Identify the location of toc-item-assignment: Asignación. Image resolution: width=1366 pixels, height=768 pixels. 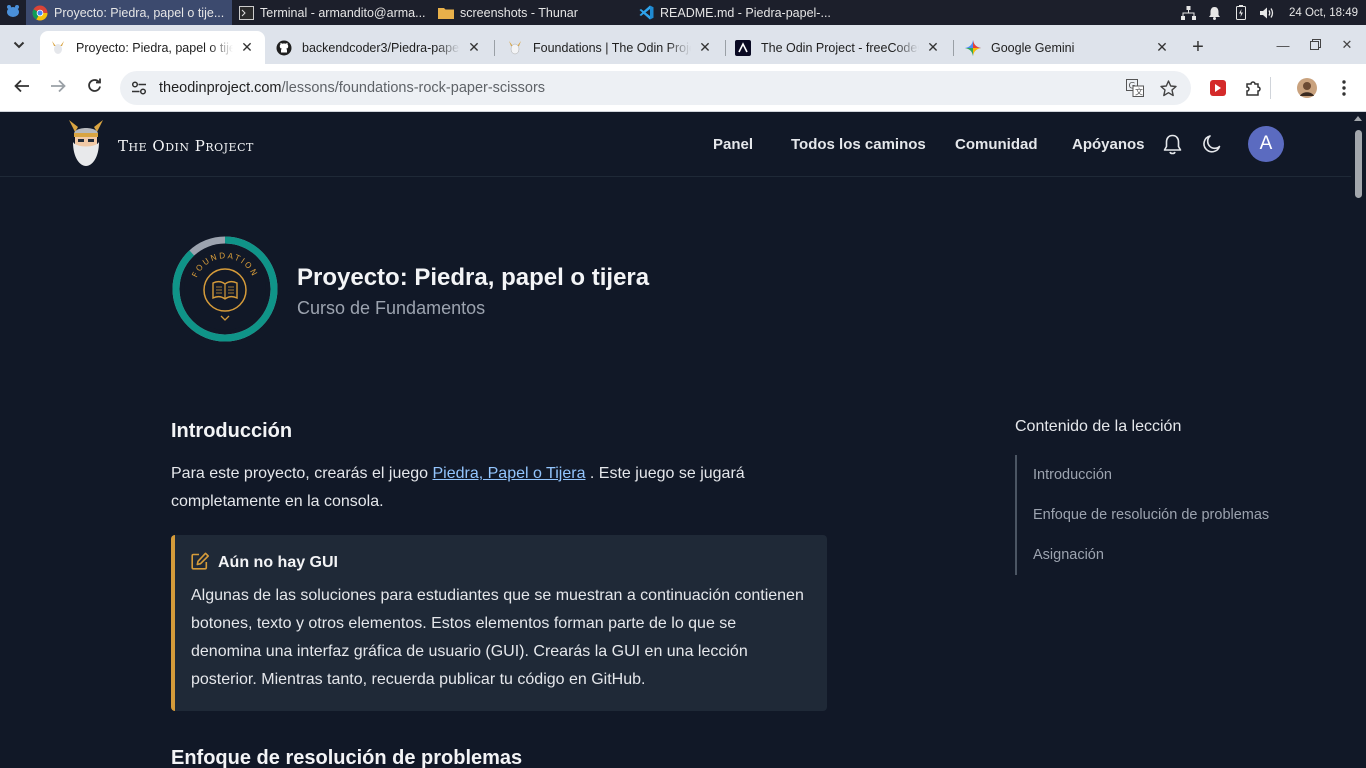
(1068, 555).